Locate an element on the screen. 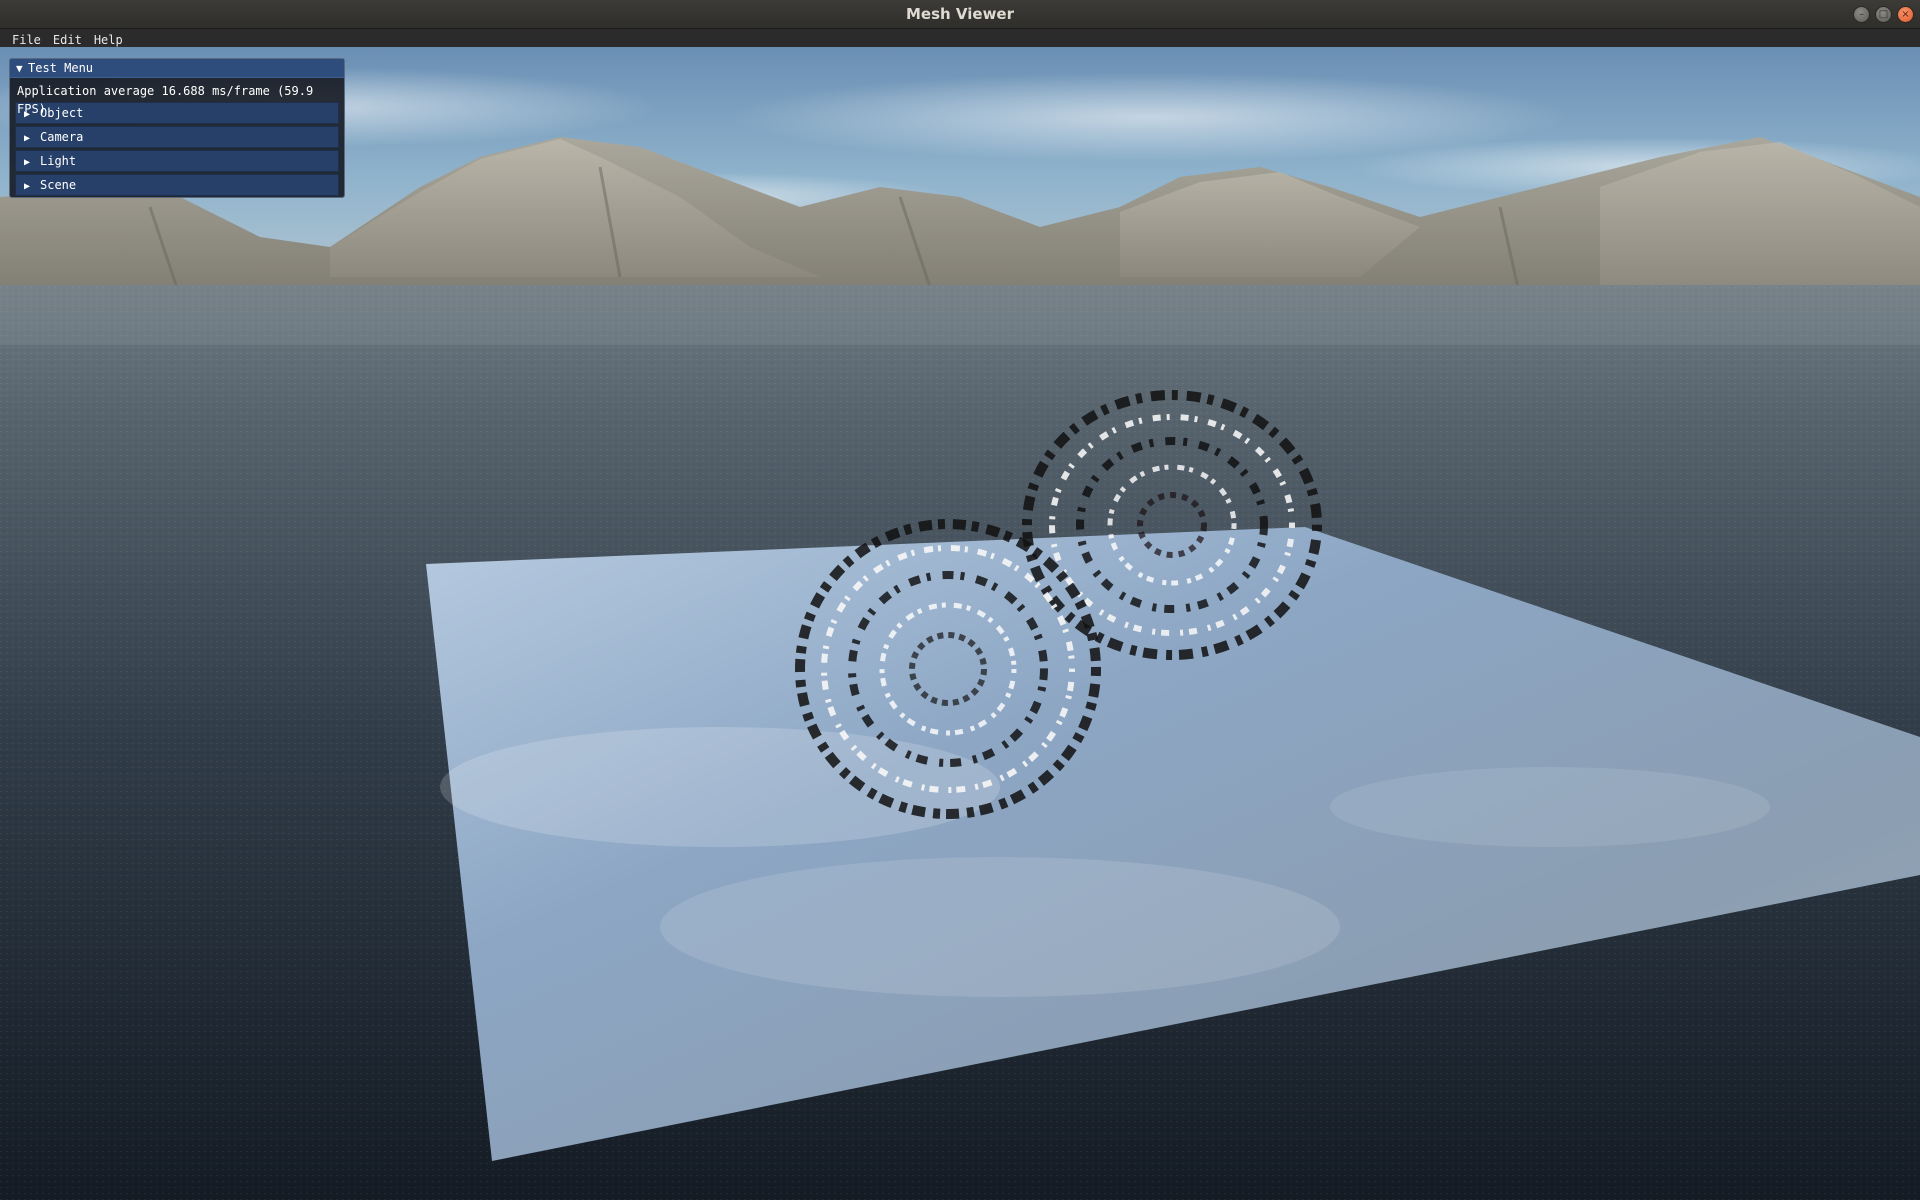 The width and height of the screenshot is (1920, 1200). menu-bar: File Edit Help is located at coordinates (960, 38).